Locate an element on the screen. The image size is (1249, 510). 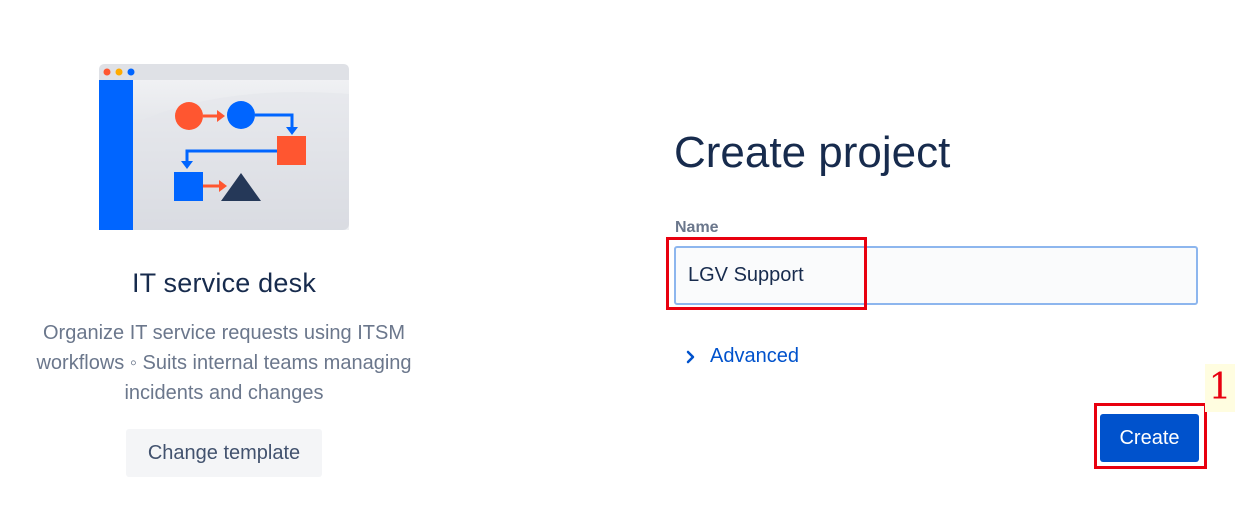
workflow-illustration is located at coordinates (224, 147).